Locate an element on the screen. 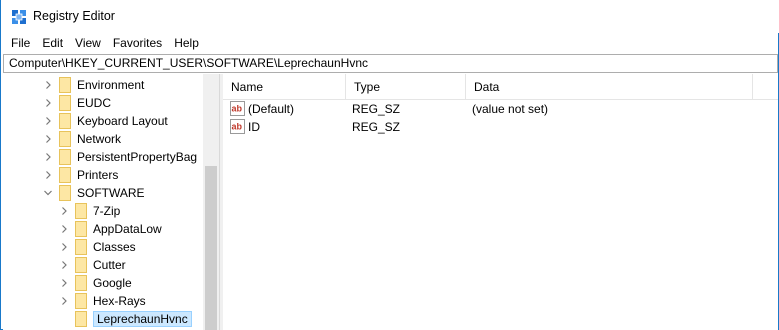  tree-item-label: Keyboard Layout is located at coordinates (122, 121).